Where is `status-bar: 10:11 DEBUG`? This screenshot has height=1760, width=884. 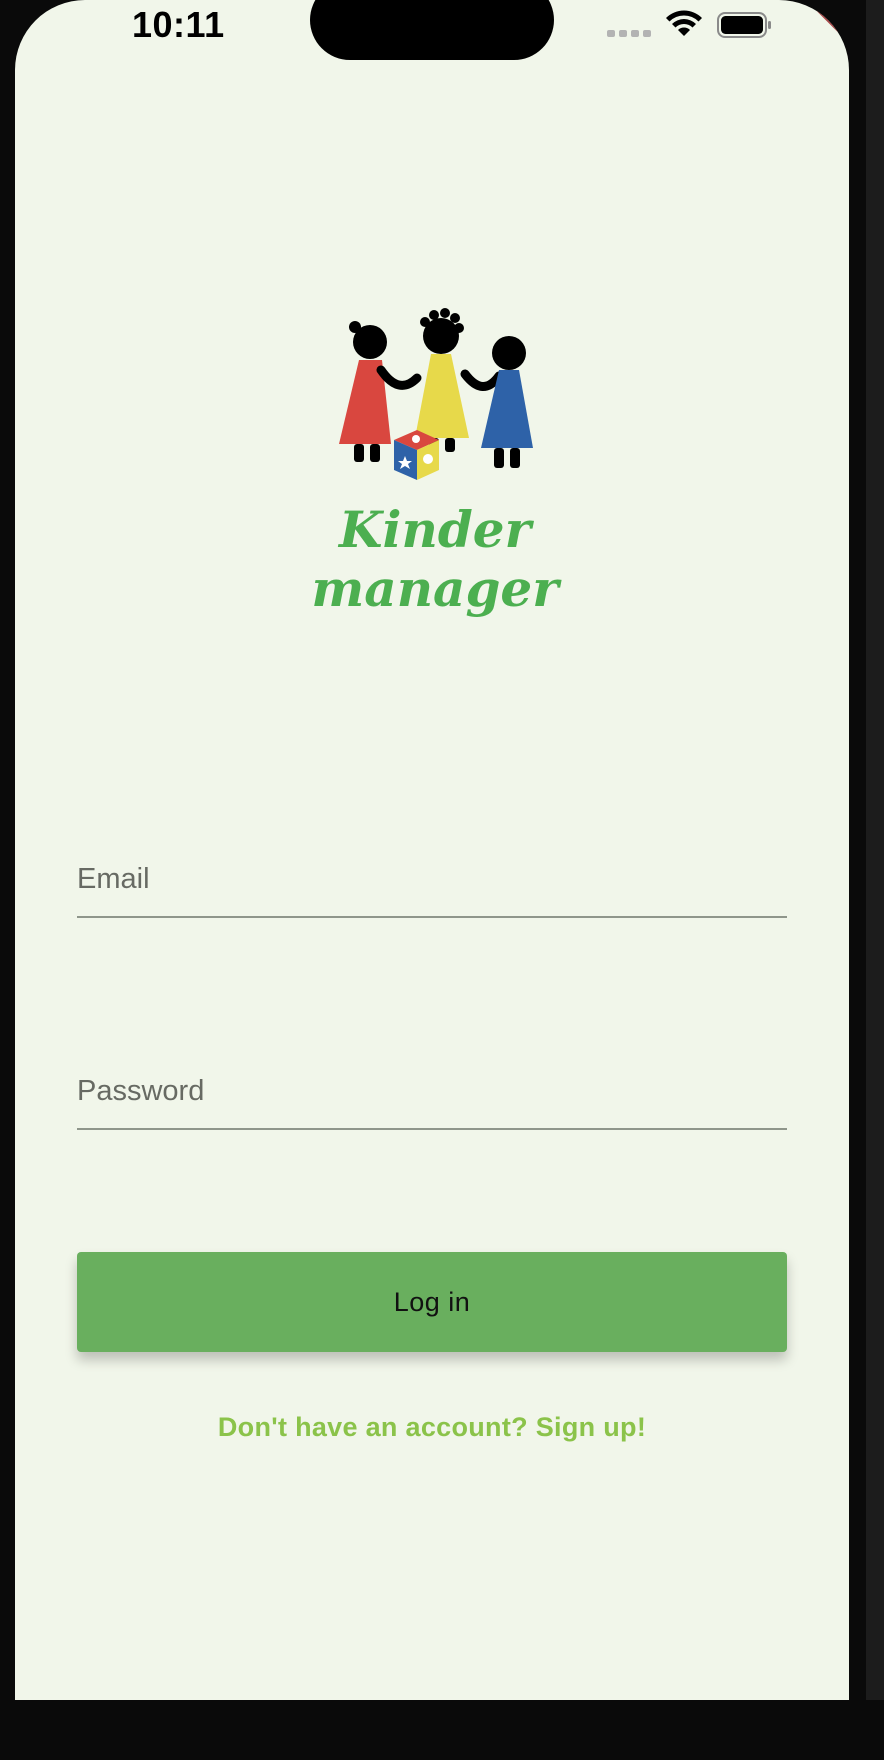
status-bar: 10:11 DEBUG is located at coordinates (432, 30).